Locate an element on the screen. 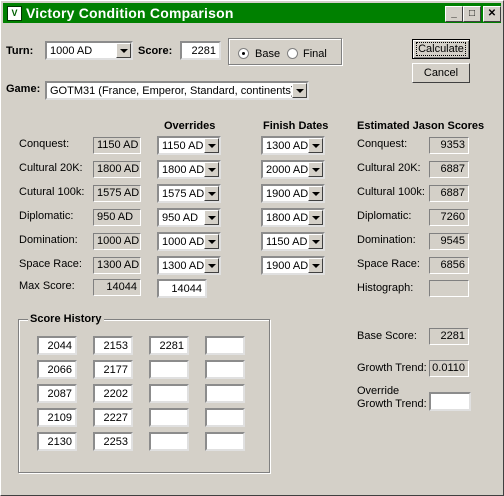 This screenshot has width=504, height=496. turn-select: 1000 AD is located at coordinates (89, 50).